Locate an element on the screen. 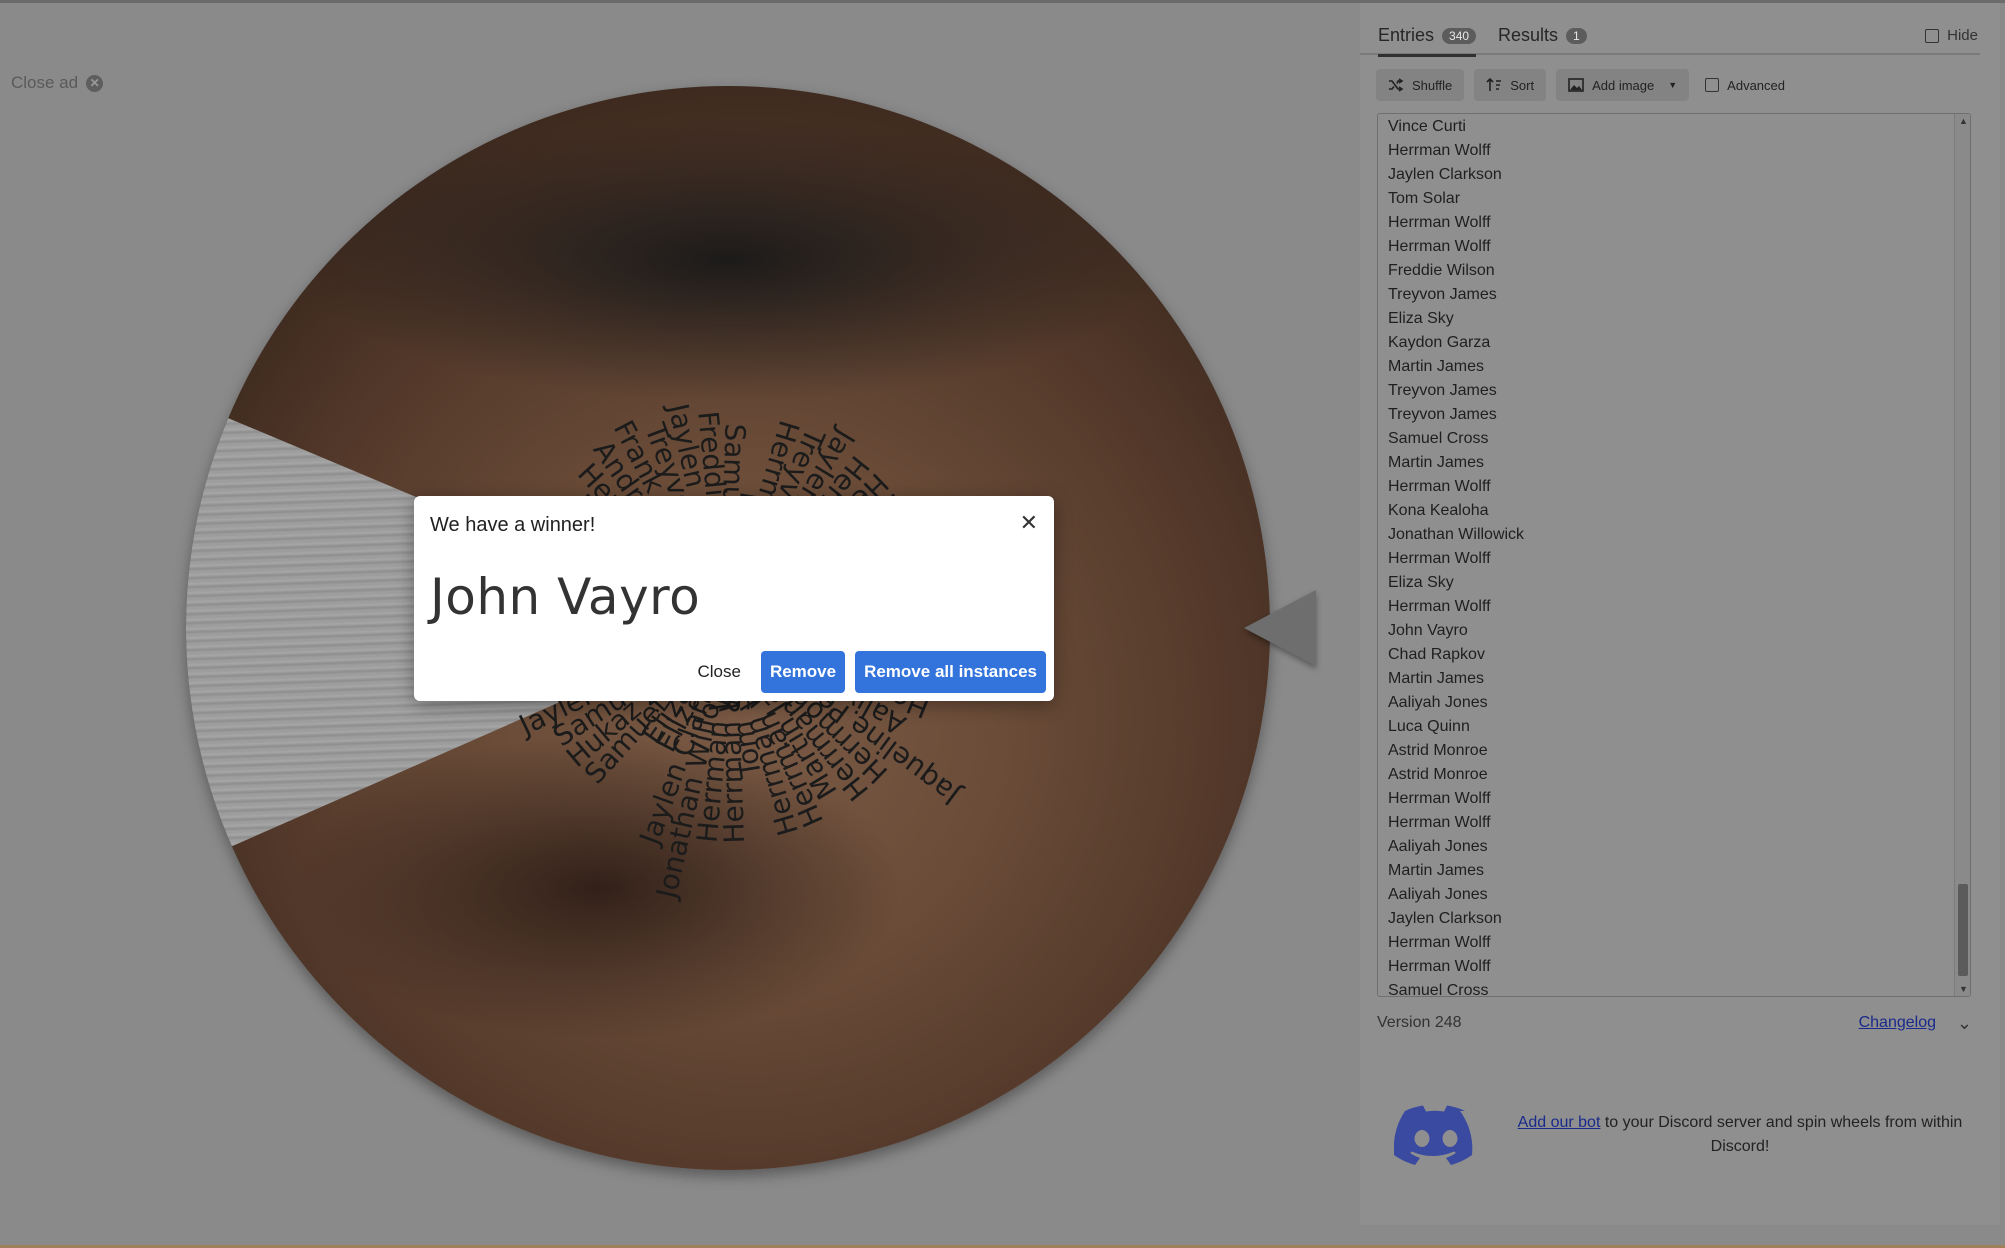 The width and height of the screenshot is (2005, 1248). shuffle-label: Shuffle is located at coordinates (1432, 85).